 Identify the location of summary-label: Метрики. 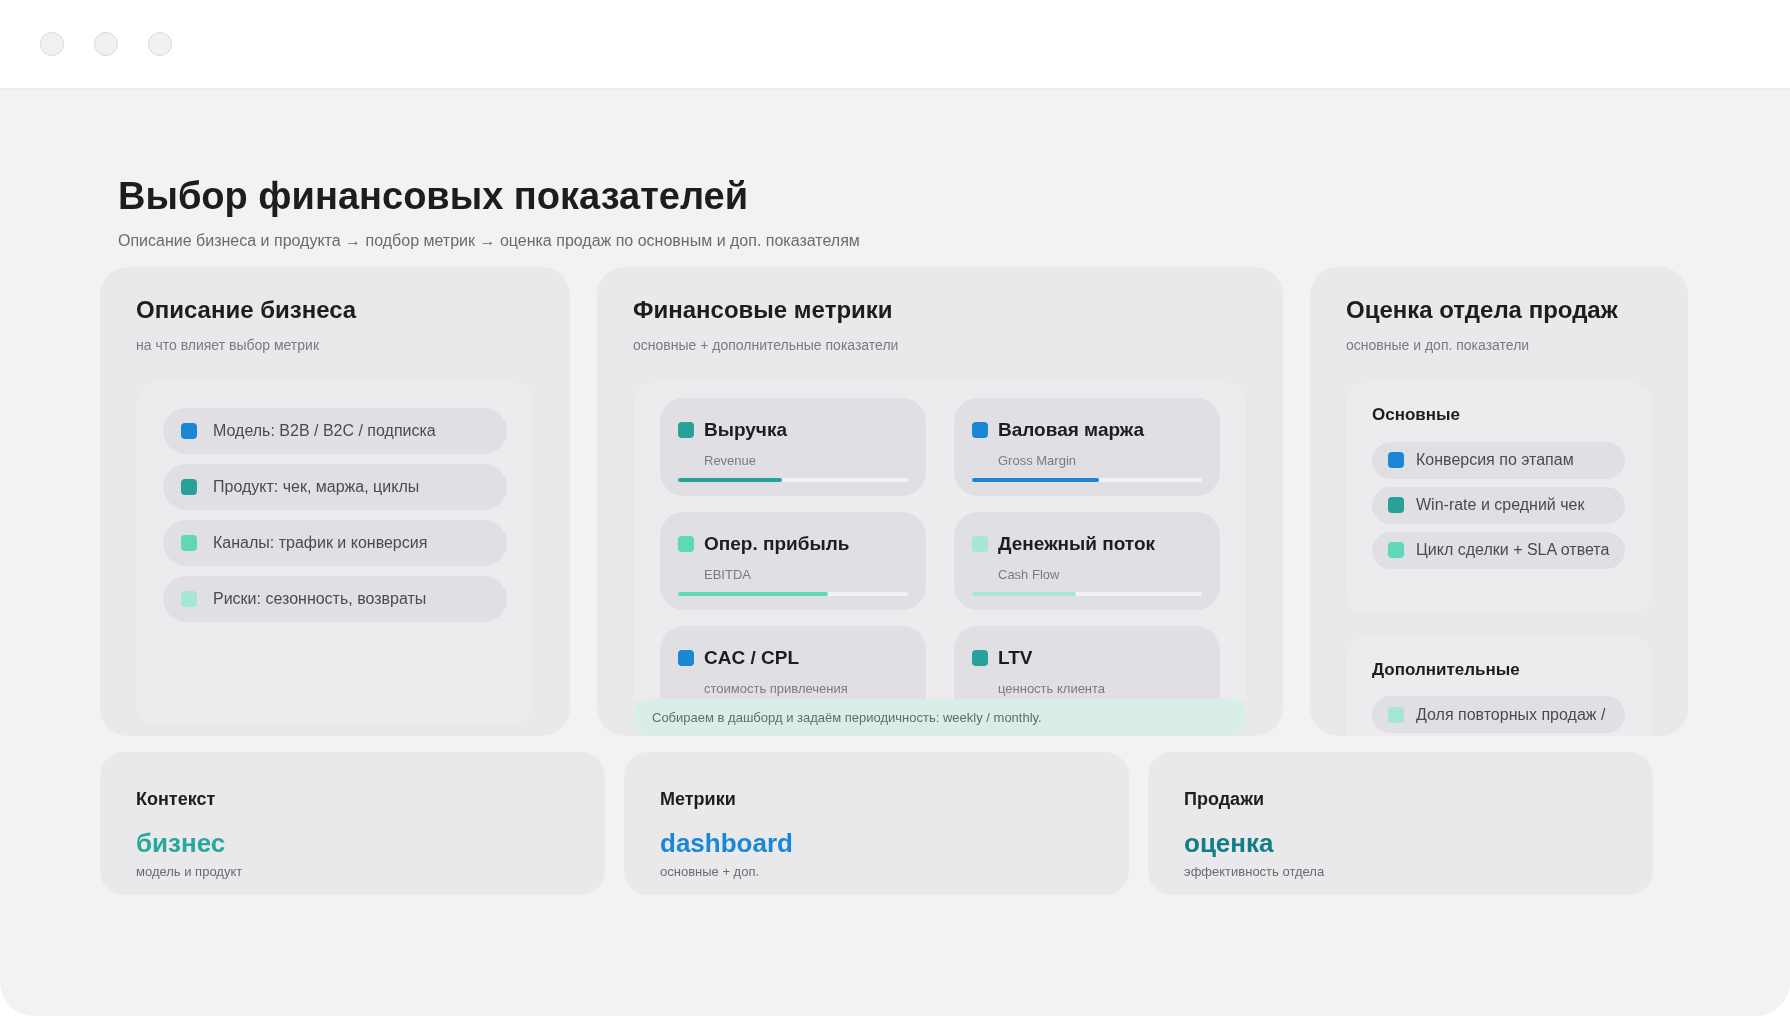
(698, 799).